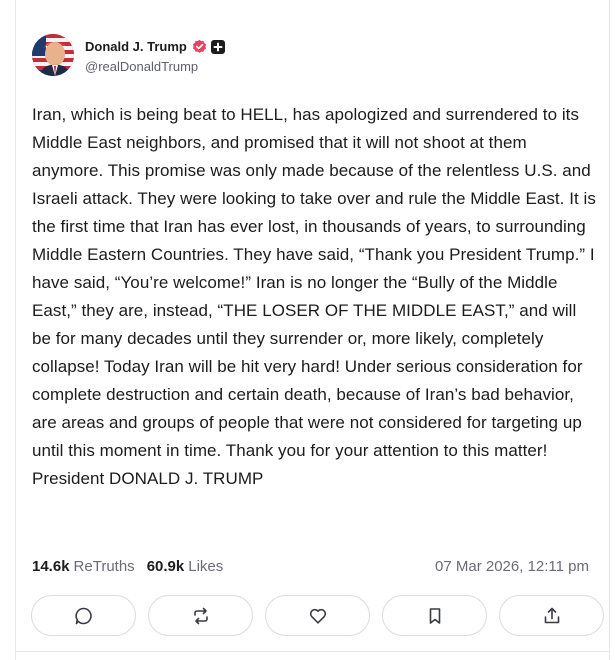 The width and height of the screenshot is (615, 660). I want to click on bookmark-button, so click(434, 615).